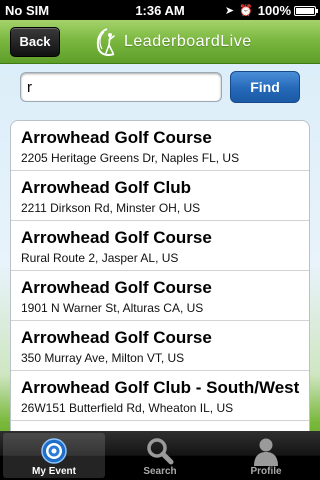  I want to click on tab-label: My Event, so click(54, 471).